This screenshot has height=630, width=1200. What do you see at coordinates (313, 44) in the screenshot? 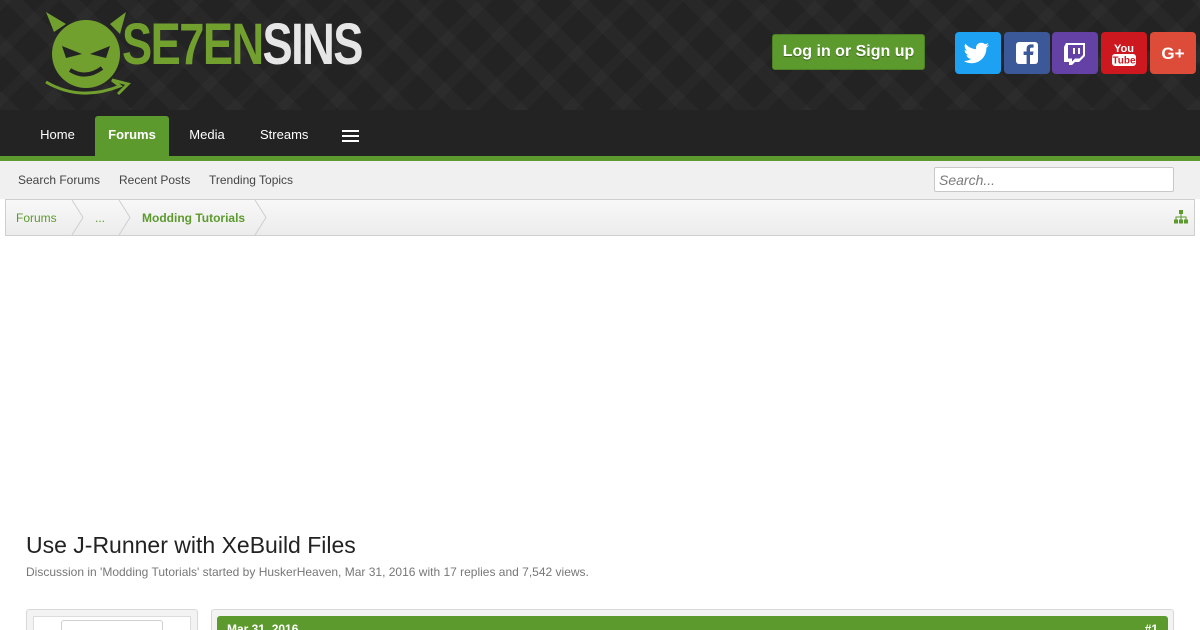
I see `logo-text-white: SINS` at bounding box center [313, 44].